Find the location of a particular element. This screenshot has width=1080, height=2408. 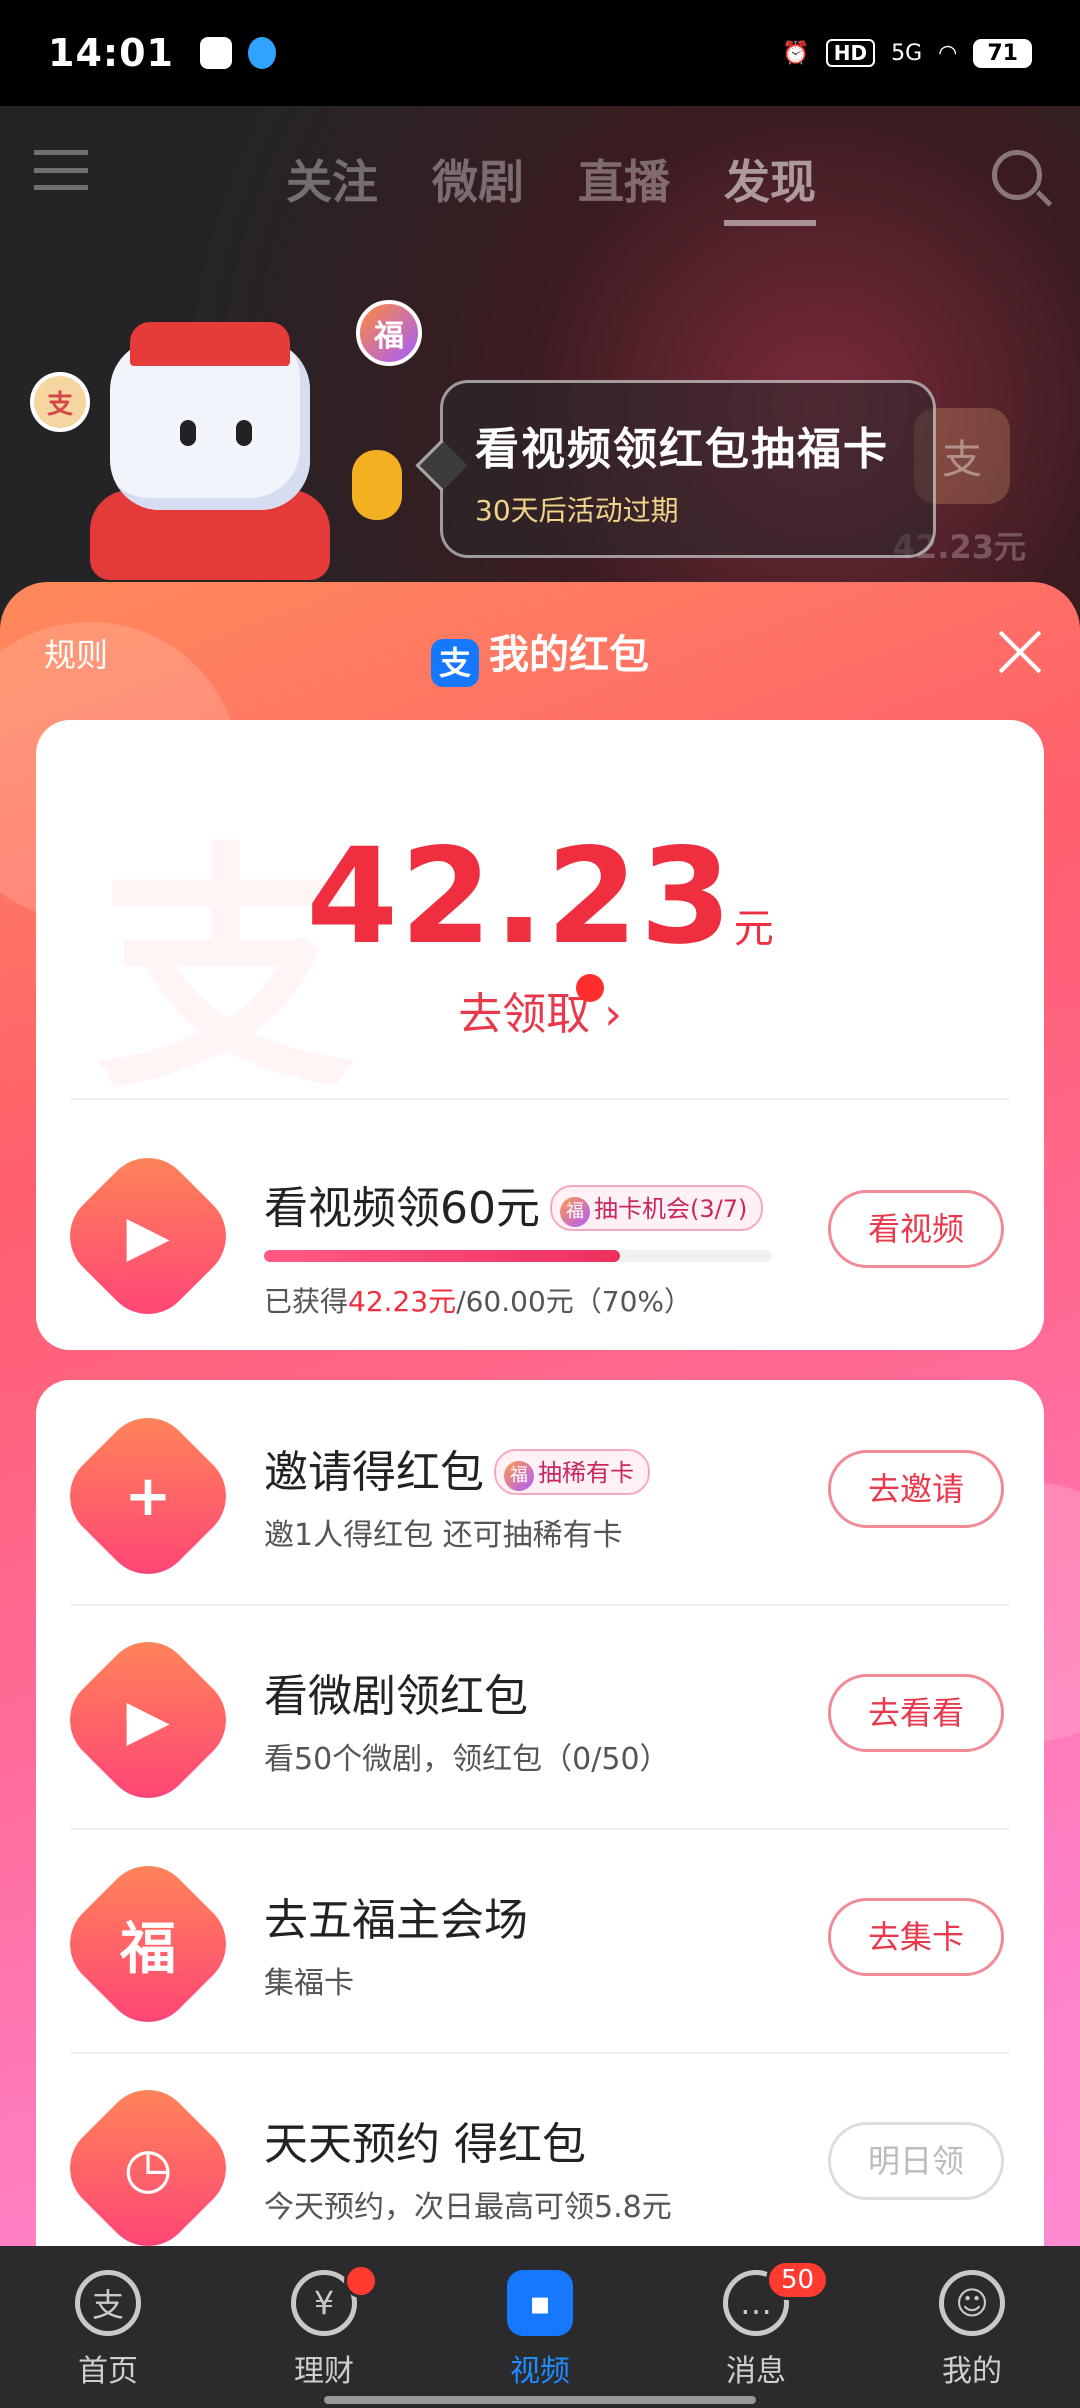

promo-bubble: 看视频领红包抽福卡 30天后活动过期 is located at coordinates (688, 469).